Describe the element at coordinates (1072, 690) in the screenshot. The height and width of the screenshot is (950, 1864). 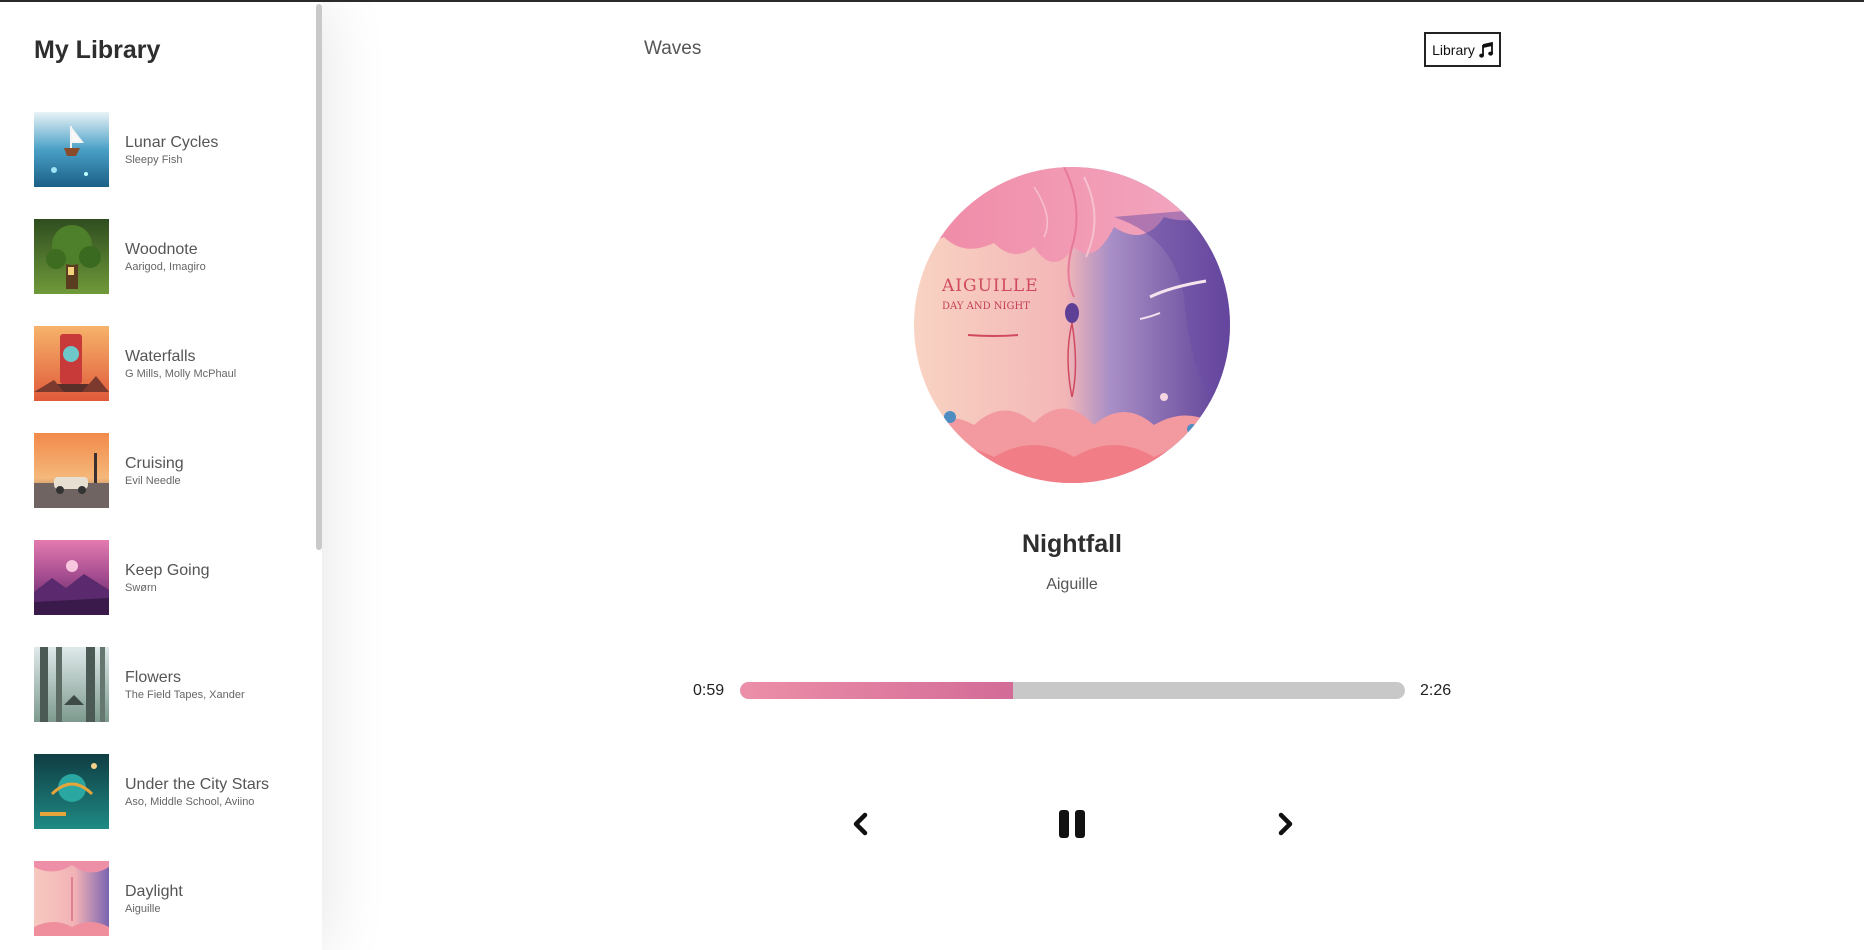
I see `progress-slider` at that location.